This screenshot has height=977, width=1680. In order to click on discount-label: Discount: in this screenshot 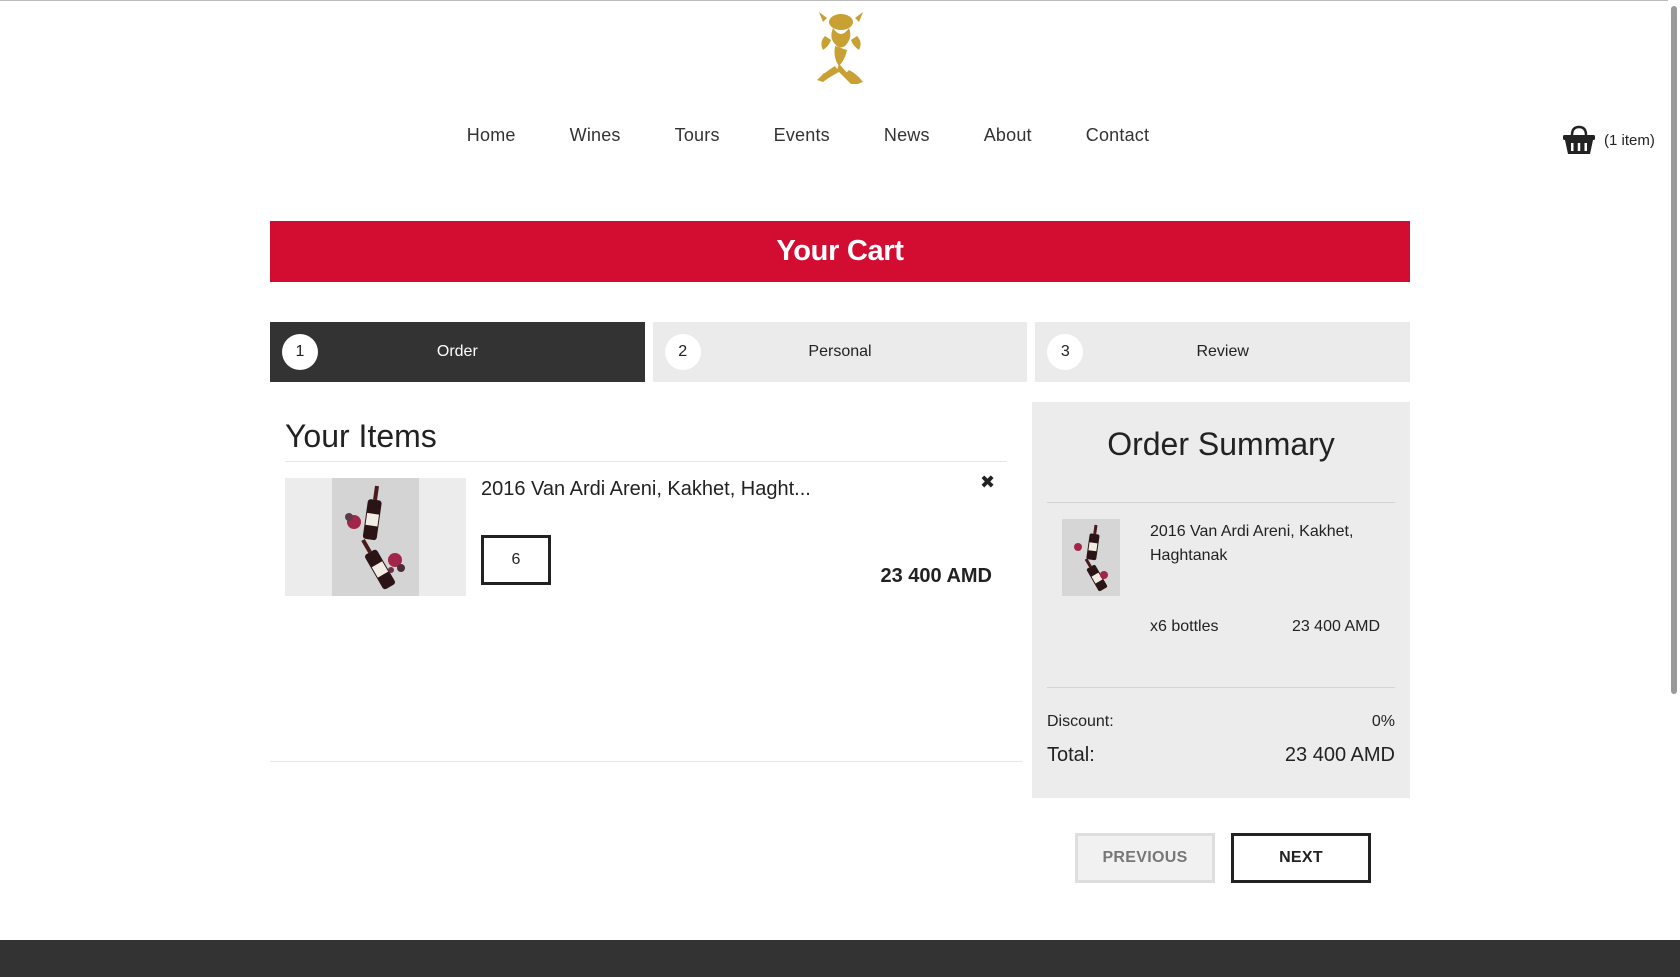, I will do `click(1080, 721)`.